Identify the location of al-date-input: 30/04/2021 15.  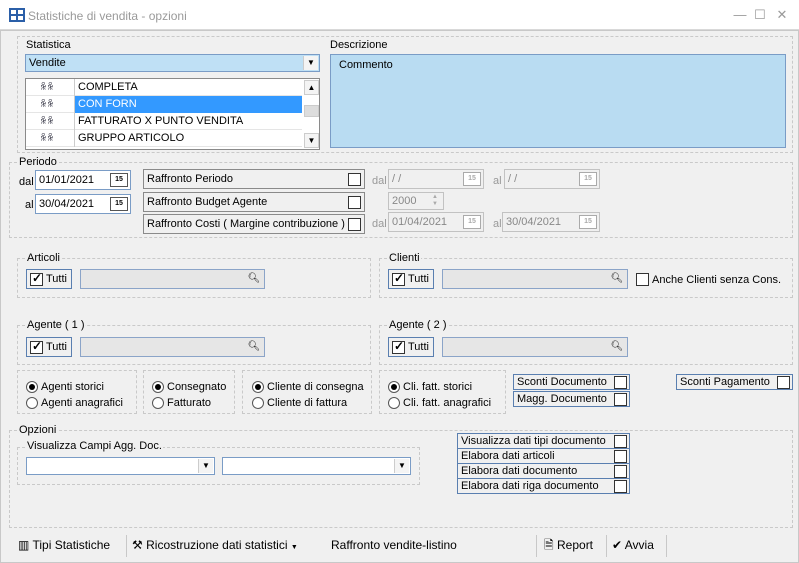
(83, 204).